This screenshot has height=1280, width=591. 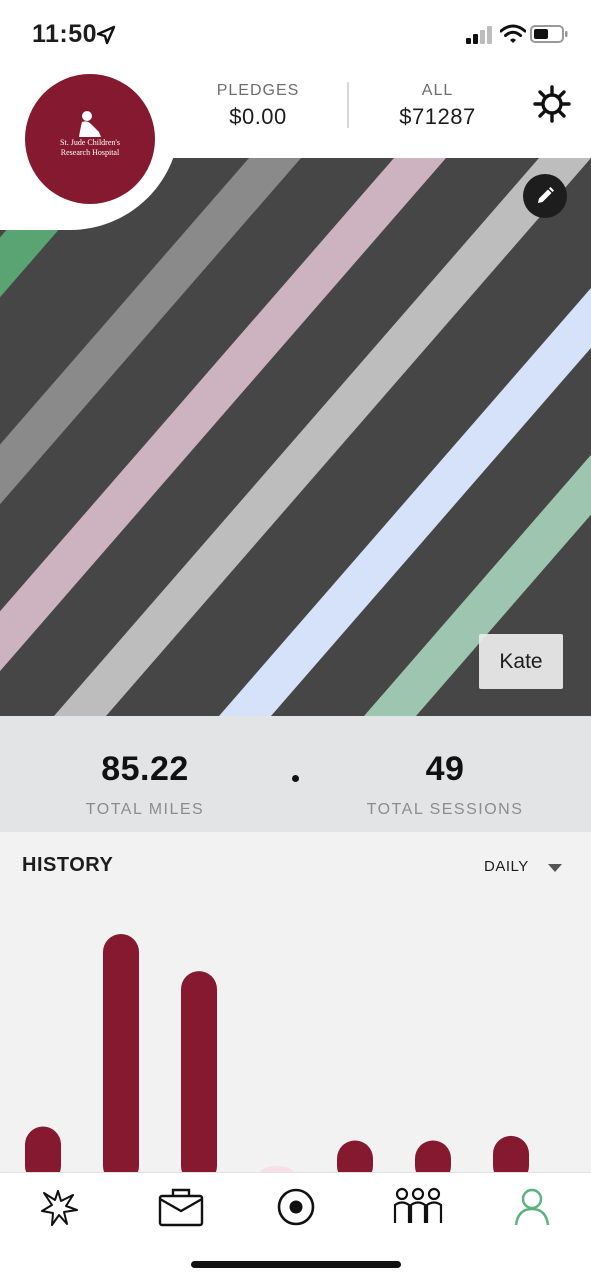 I want to click on tab-briefcase, so click(x=178, y=1210).